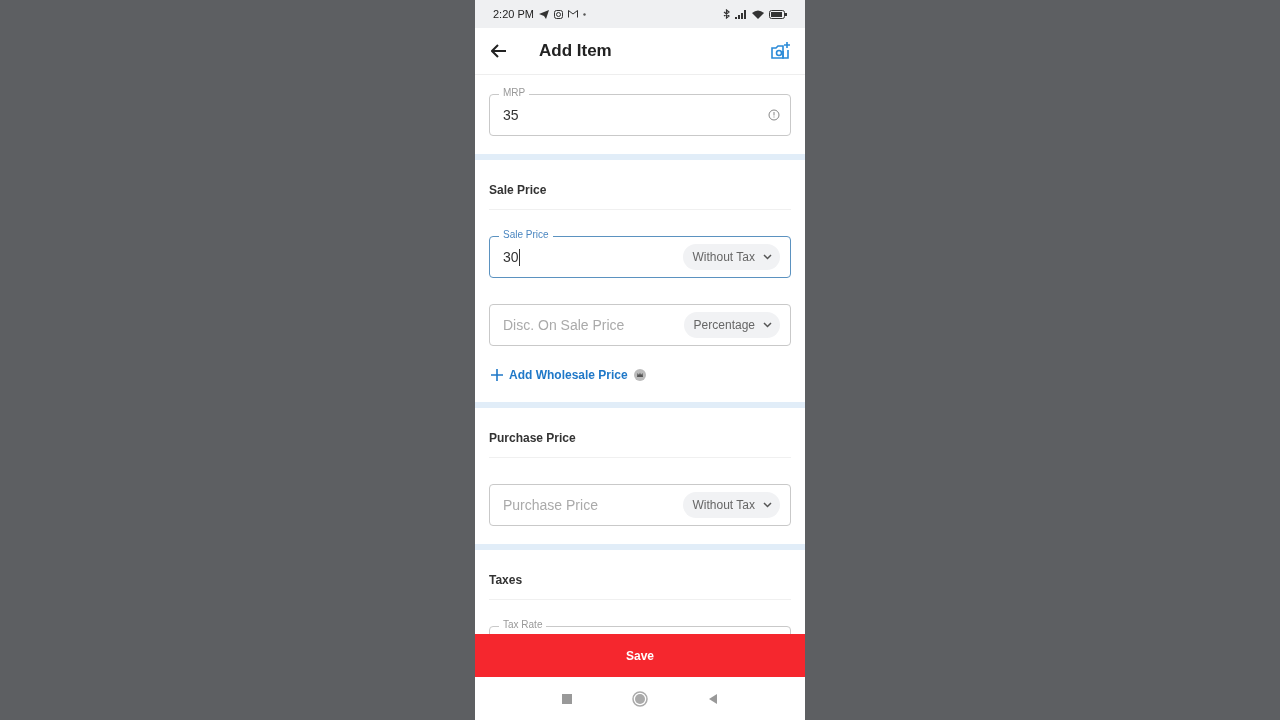  What do you see at coordinates (640, 655) in the screenshot?
I see `save-button: Save` at bounding box center [640, 655].